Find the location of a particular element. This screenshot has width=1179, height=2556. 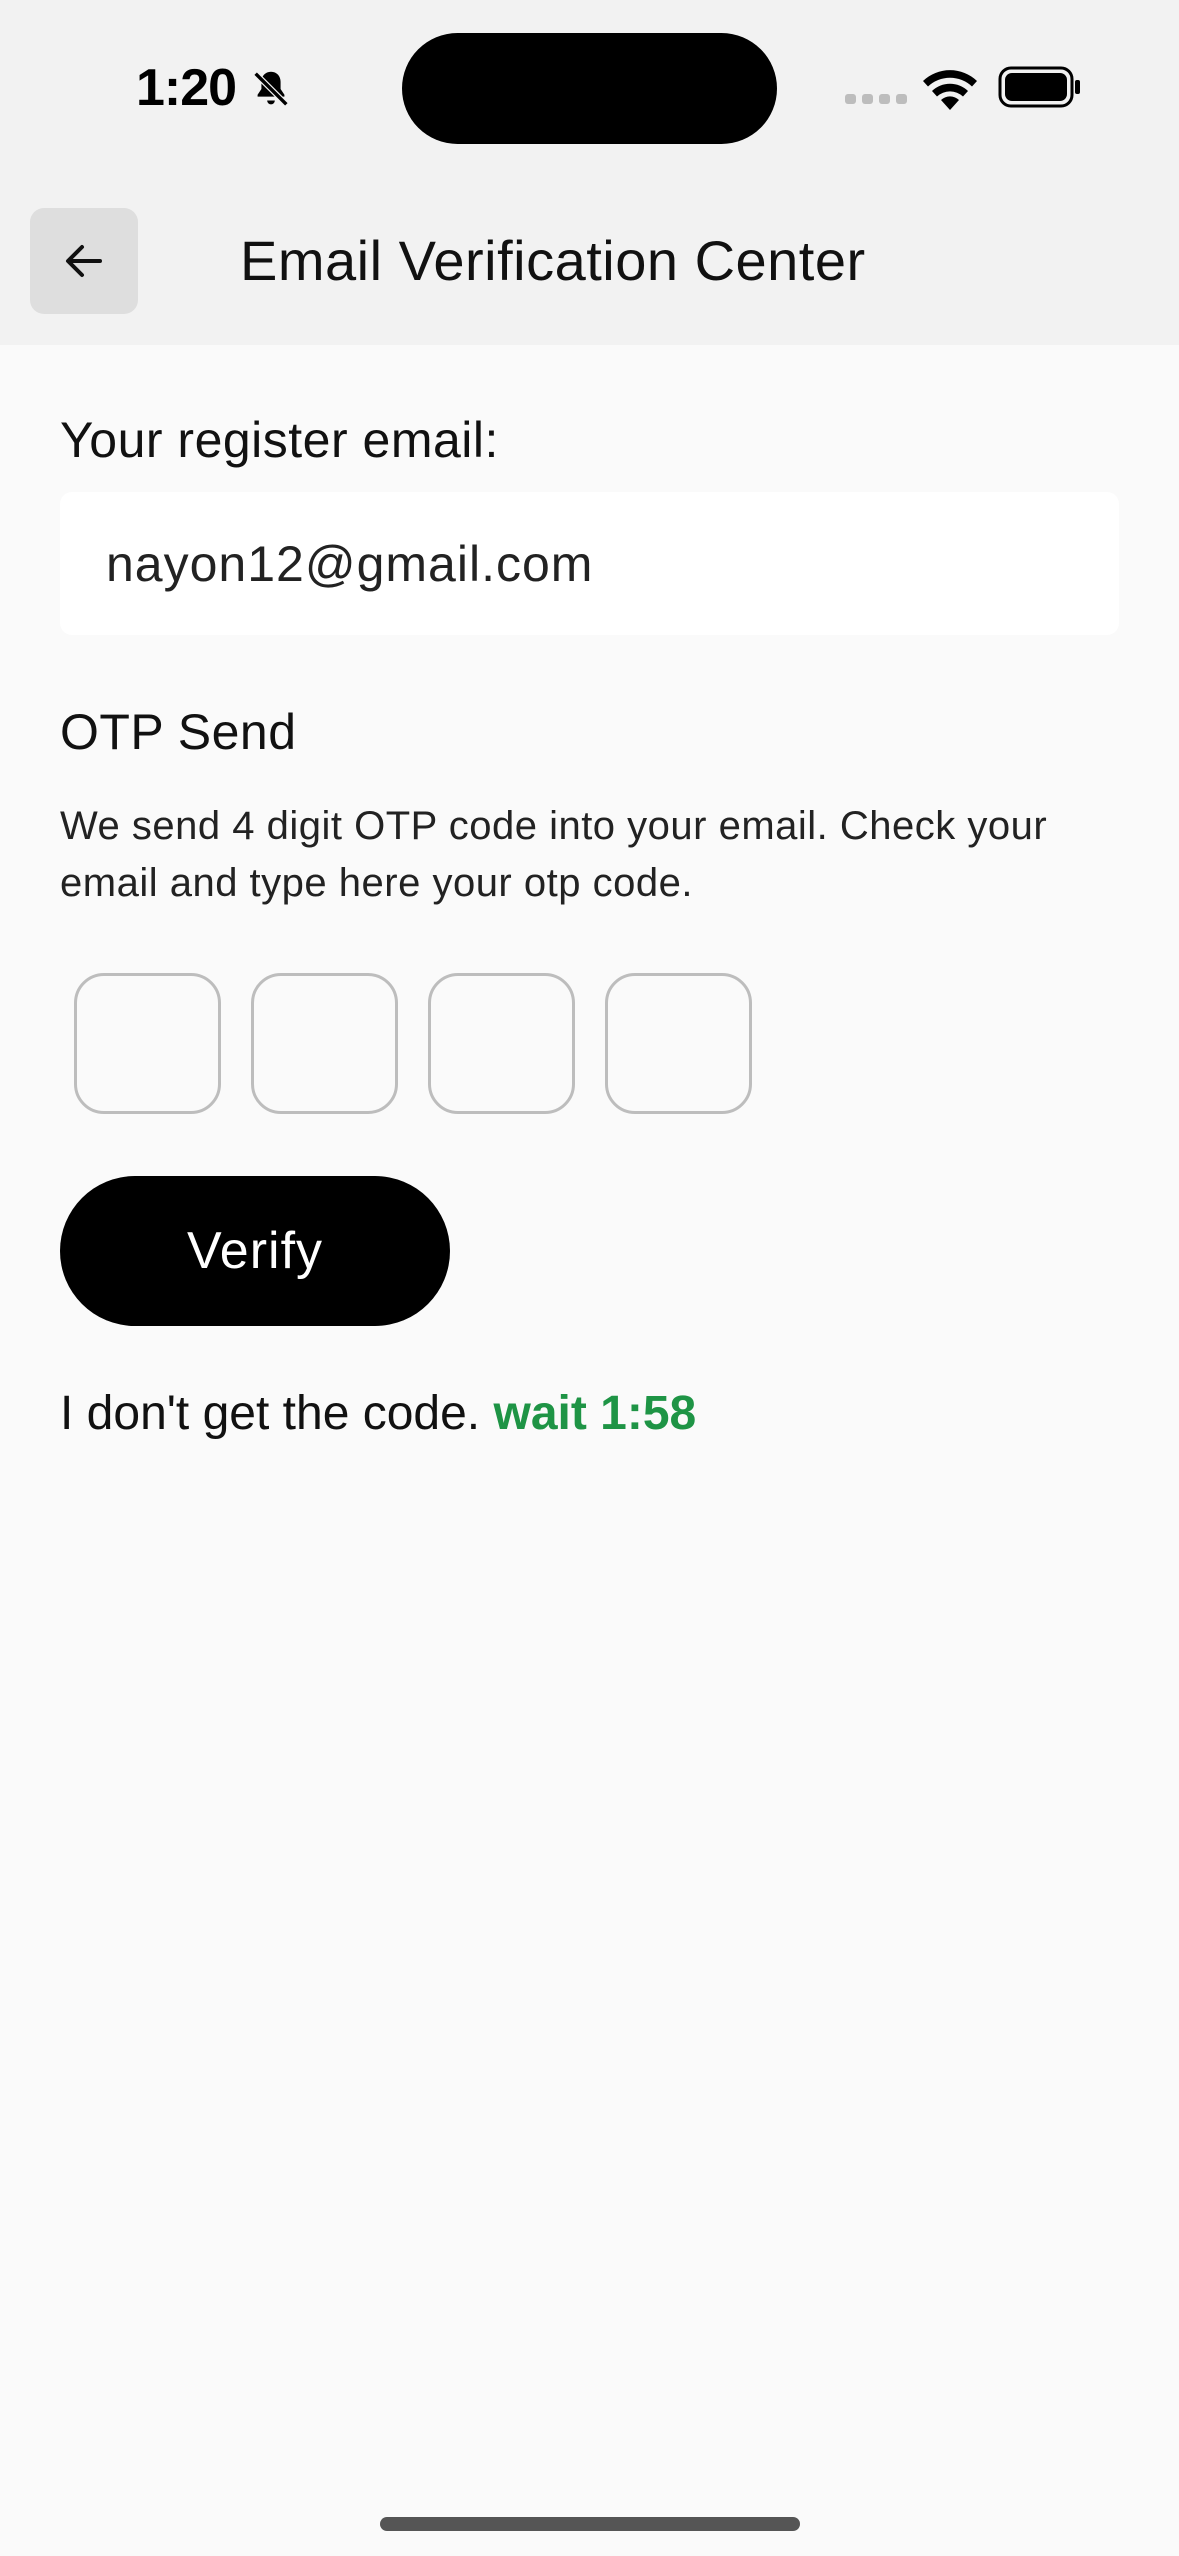

resend-timer: wait 1:58 is located at coordinates (594, 1413).